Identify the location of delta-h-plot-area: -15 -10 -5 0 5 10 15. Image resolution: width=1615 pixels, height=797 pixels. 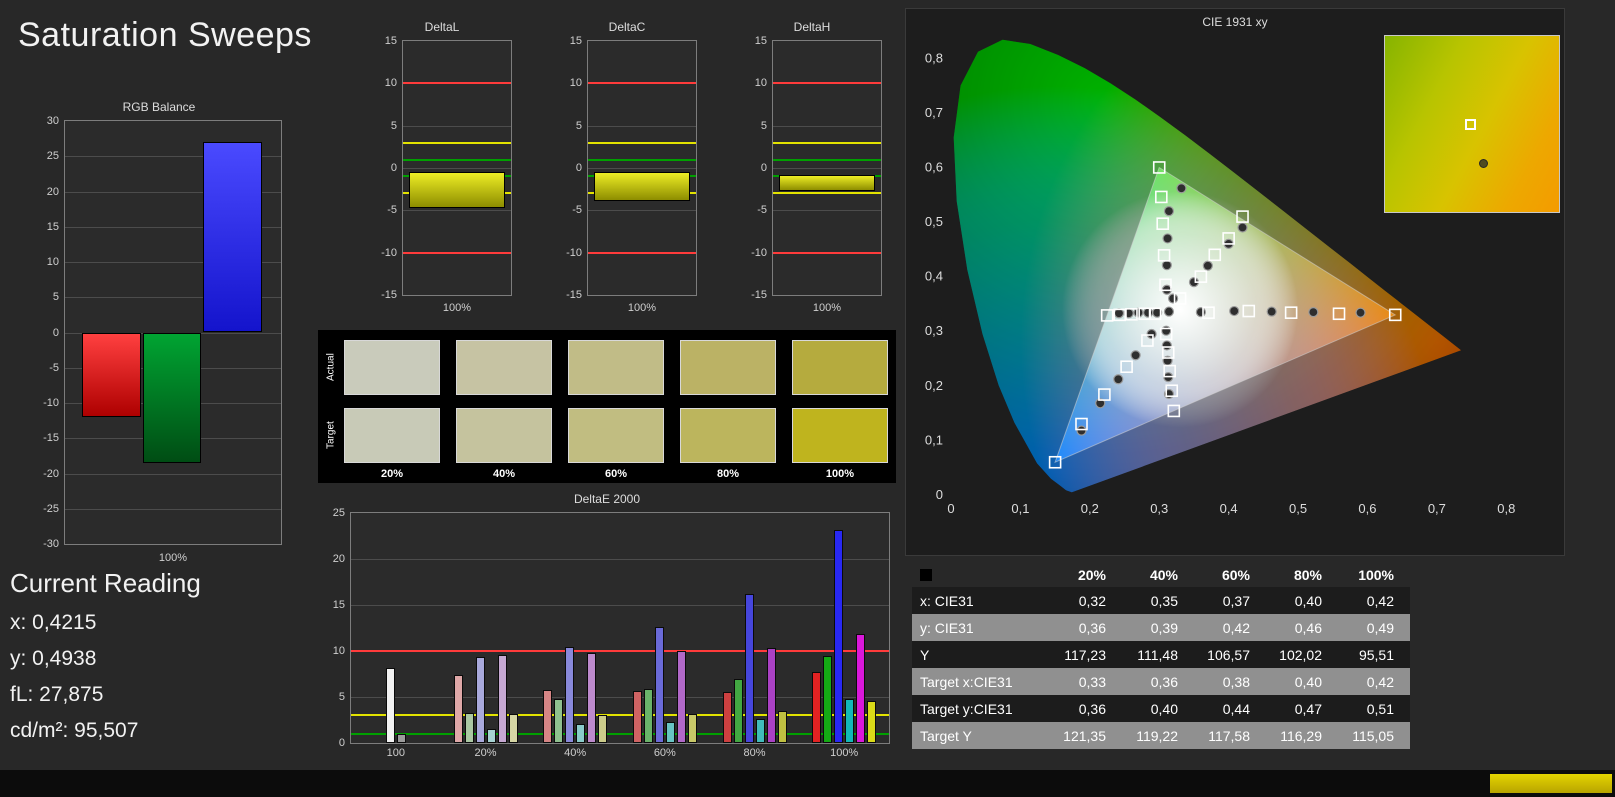
(816, 168).